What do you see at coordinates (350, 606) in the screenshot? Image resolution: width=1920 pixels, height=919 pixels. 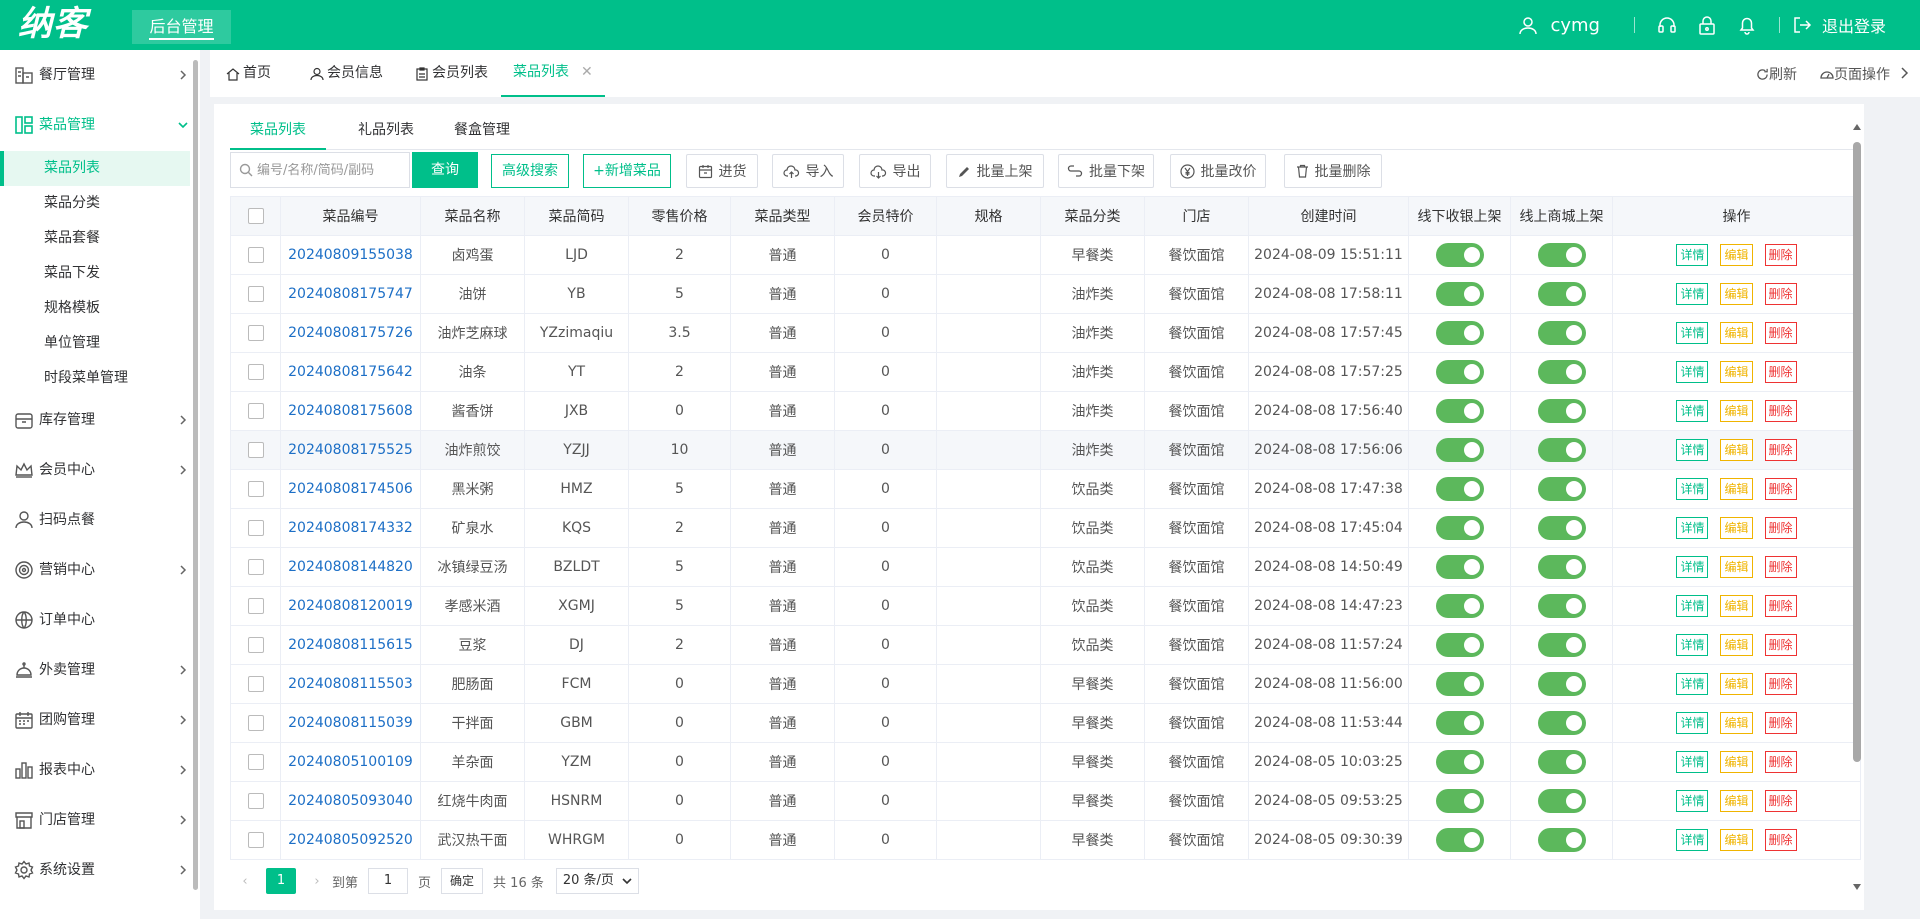 I see `cell-code: 20240808120019` at bounding box center [350, 606].